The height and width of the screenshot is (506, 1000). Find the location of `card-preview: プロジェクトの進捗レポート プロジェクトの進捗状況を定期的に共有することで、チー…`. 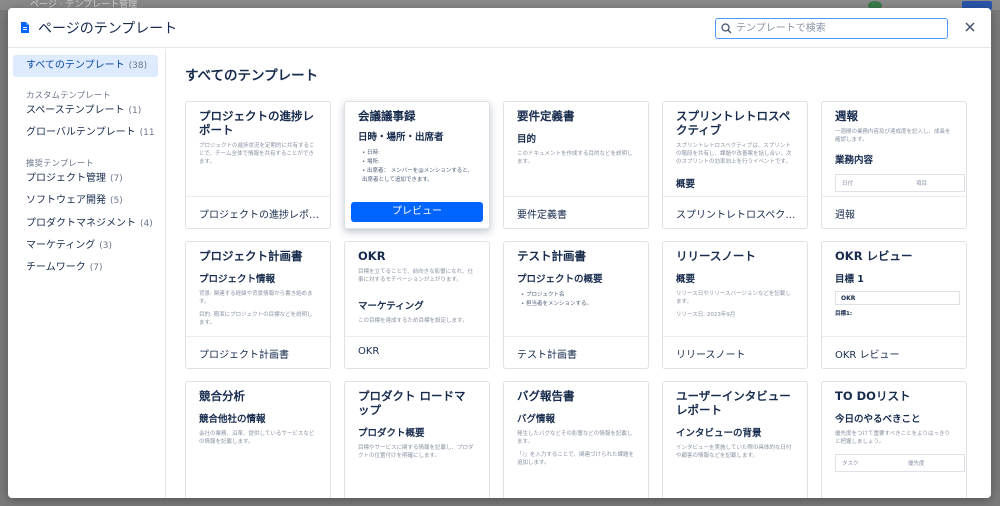

card-preview: プロジェクトの進捗レポート プロジェクトの進捗状況を定期的に共有することで、チー… is located at coordinates (258, 149).